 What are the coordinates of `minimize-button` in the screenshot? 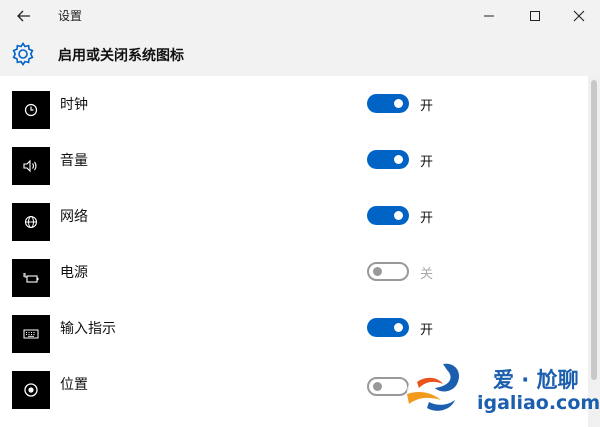 It's located at (489, 16).